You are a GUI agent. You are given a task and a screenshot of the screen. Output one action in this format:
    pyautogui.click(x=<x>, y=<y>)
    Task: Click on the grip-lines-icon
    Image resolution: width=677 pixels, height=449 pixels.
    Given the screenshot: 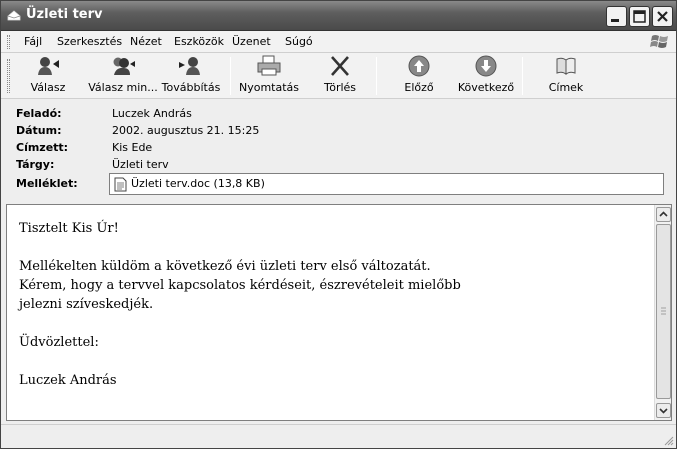 What is the action you would take?
    pyautogui.click(x=663, y=311)
    